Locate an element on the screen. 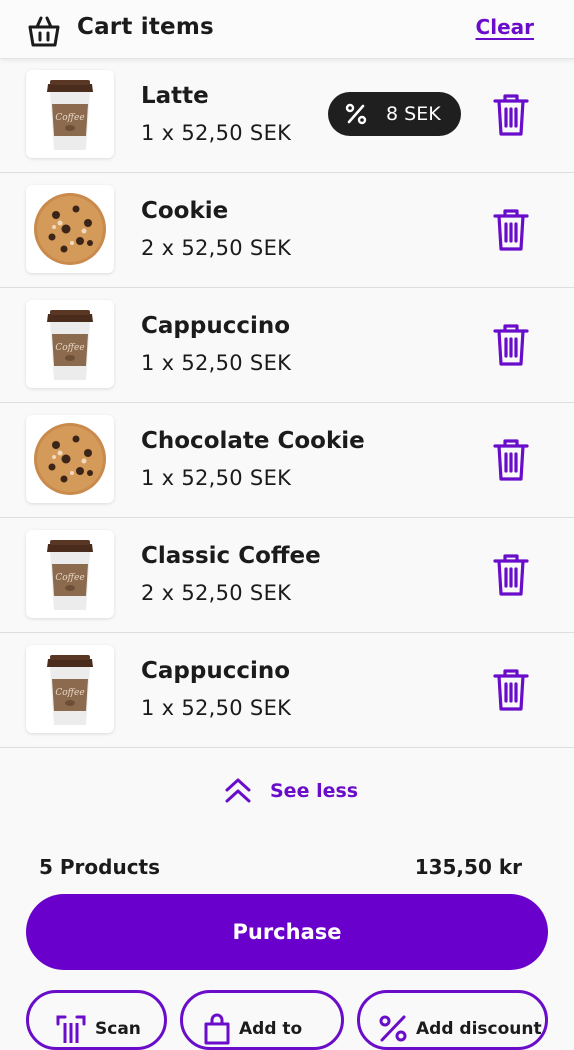 This screenshot has width=574, height=1050. cart-item: Coffee Classic Coffee 2 x 52,50 SEK is located at coordinates (287, 575).